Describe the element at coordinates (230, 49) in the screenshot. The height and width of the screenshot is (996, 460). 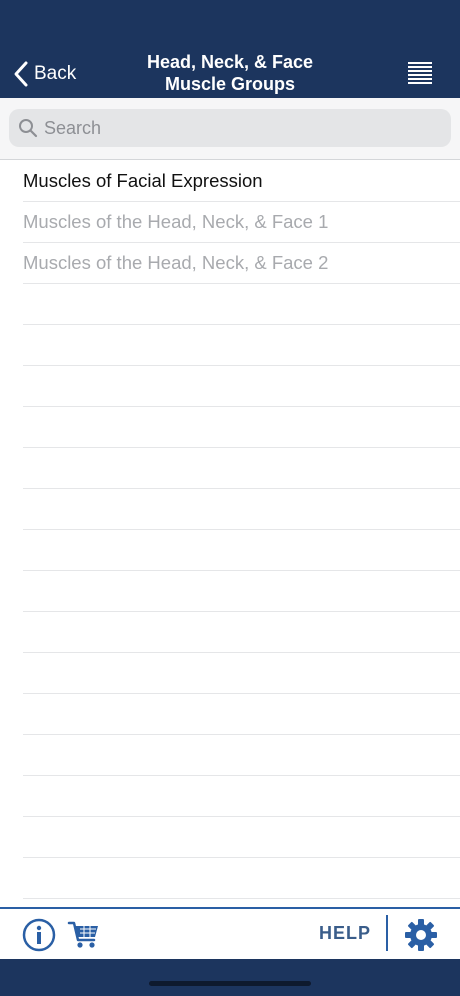
I see `nav-bar: Back Head, Neck, & Face Muscle Groups` at that location.